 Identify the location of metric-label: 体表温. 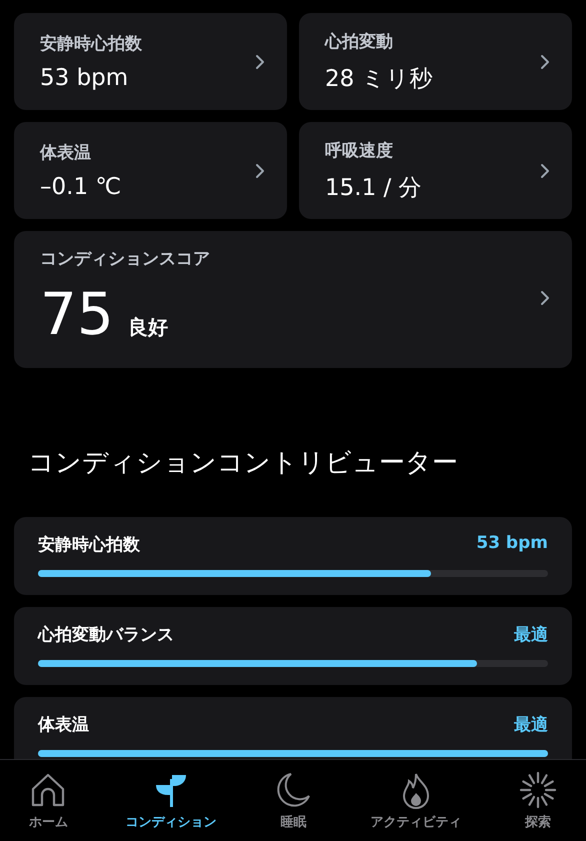
(66, 153).